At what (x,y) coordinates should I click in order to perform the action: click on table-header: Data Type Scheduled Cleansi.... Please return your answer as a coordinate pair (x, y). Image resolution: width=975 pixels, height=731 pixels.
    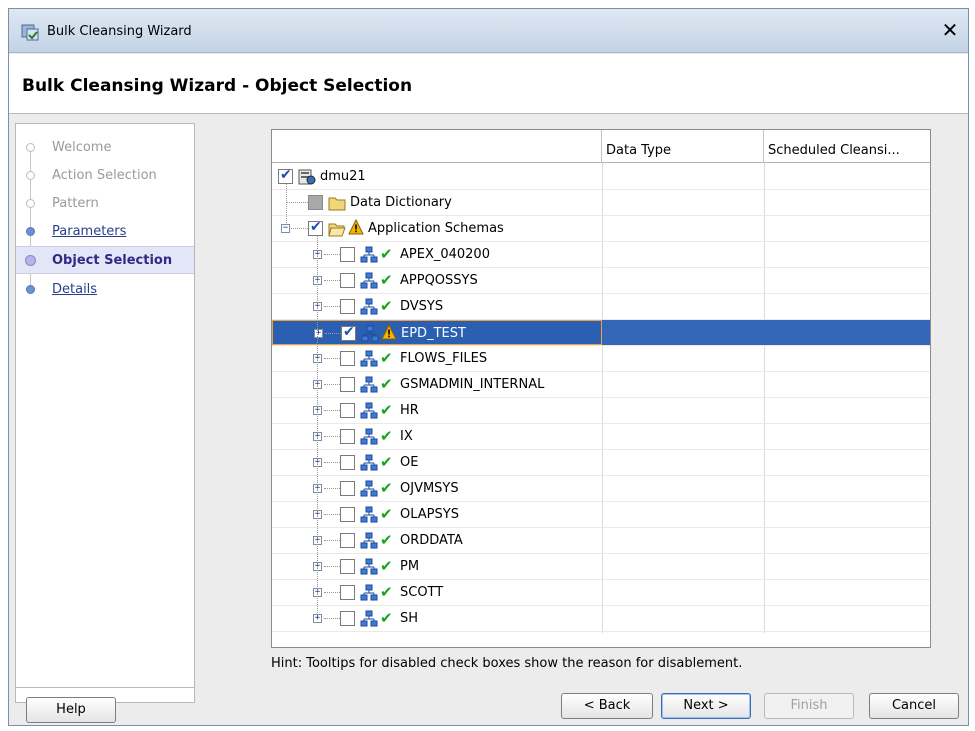
    Looking at the image, I should click on (601, 146).